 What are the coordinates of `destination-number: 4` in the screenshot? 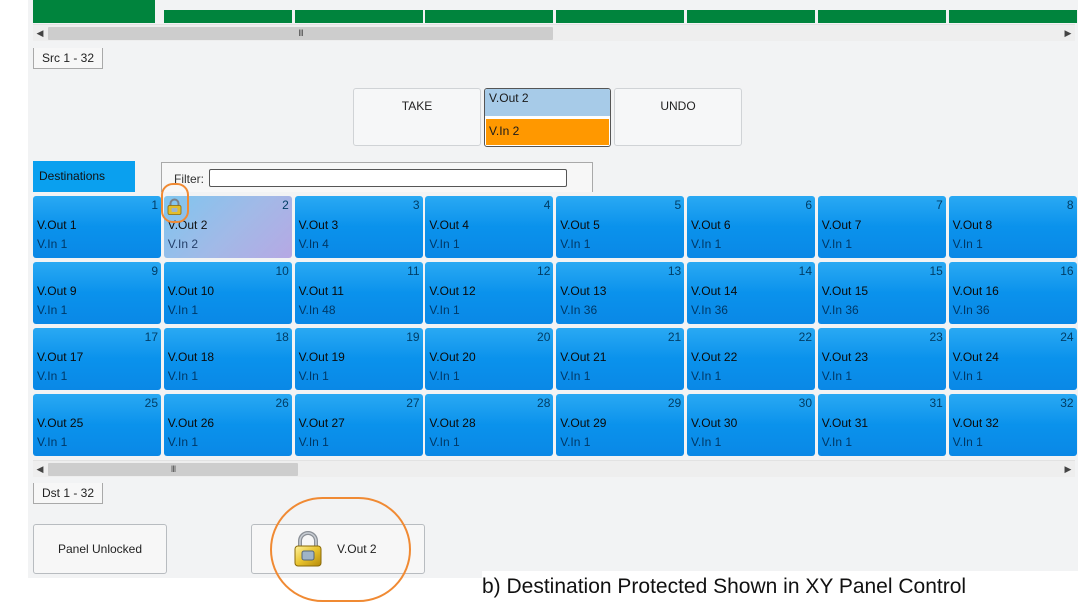 It's located at (547, 205).